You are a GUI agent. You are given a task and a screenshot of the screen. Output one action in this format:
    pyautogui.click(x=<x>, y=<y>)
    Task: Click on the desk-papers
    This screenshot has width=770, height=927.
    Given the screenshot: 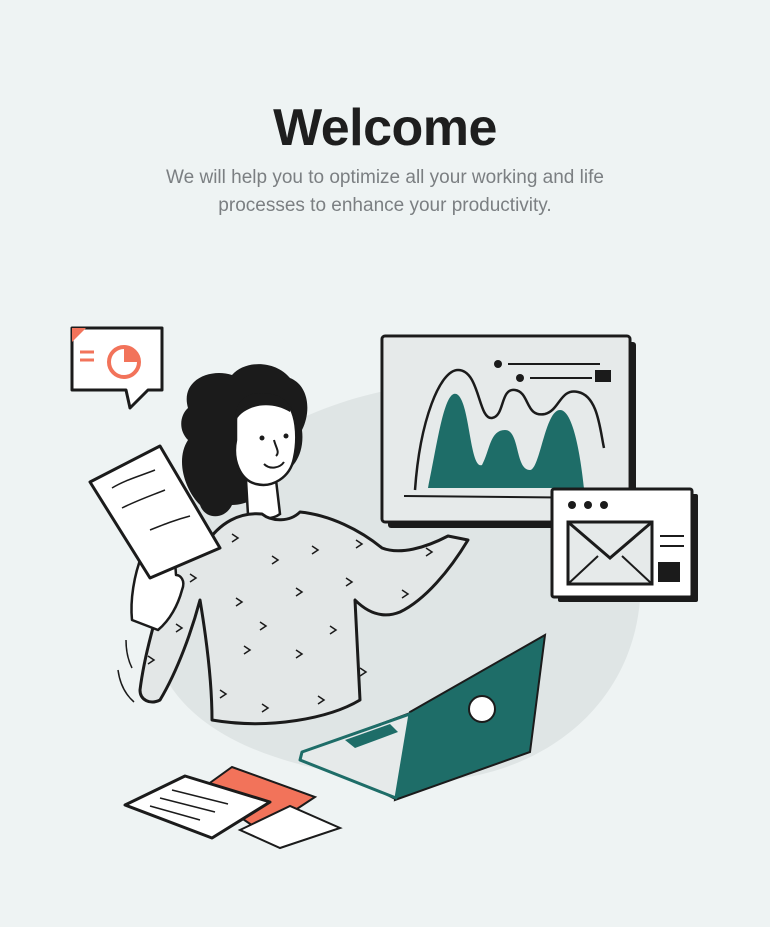 What is the action you would take?
    pyautogui.click(x=233, y=807)
    